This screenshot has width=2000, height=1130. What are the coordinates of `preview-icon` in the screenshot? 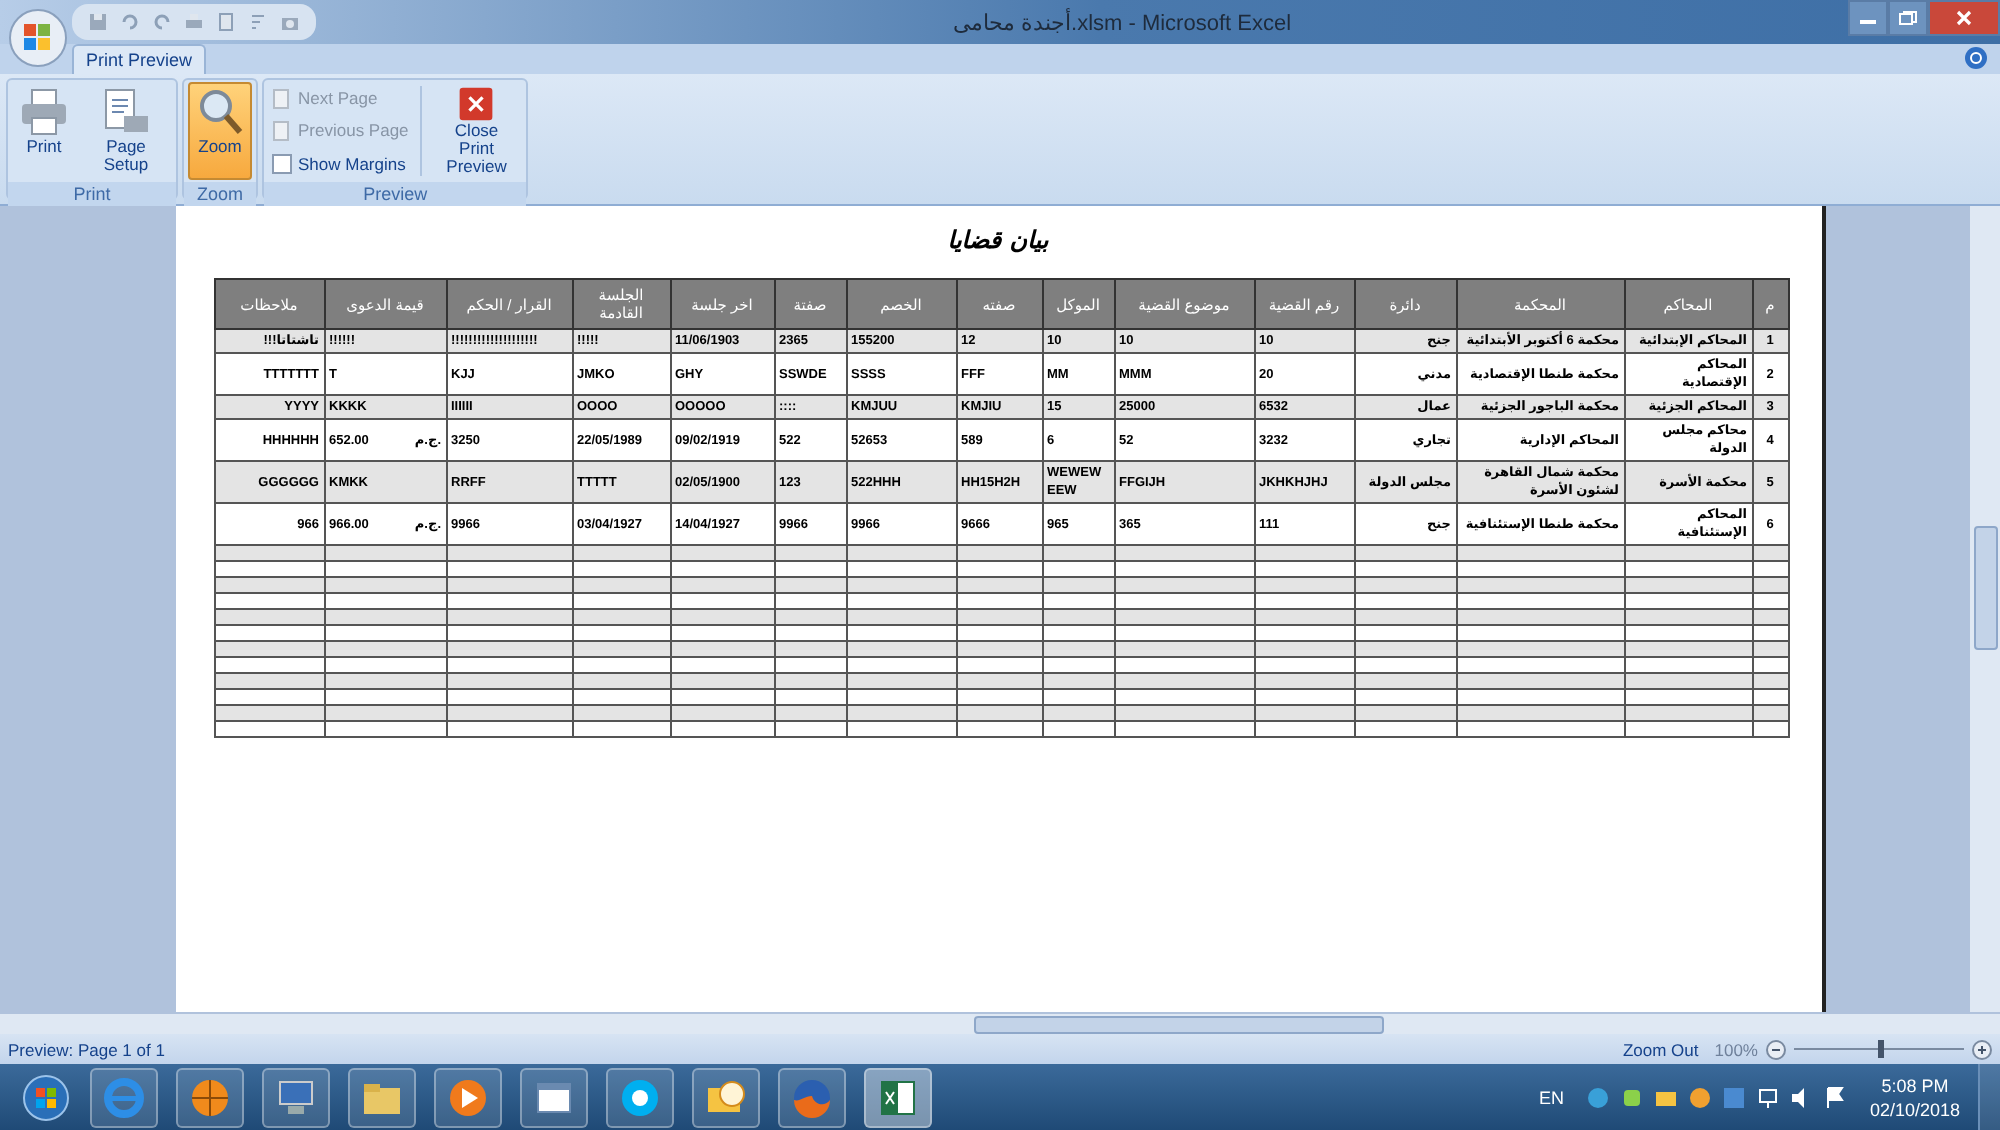 It's located at (226, 22).